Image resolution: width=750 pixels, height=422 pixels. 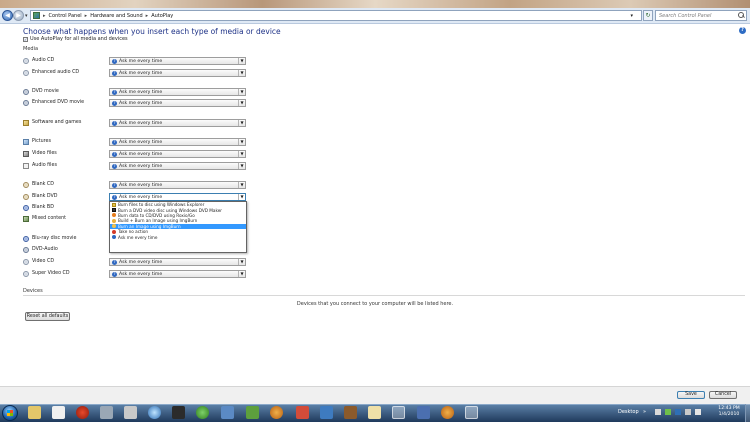 I want to click on taskbar-explorer-icon, so click(x=34, y=412).